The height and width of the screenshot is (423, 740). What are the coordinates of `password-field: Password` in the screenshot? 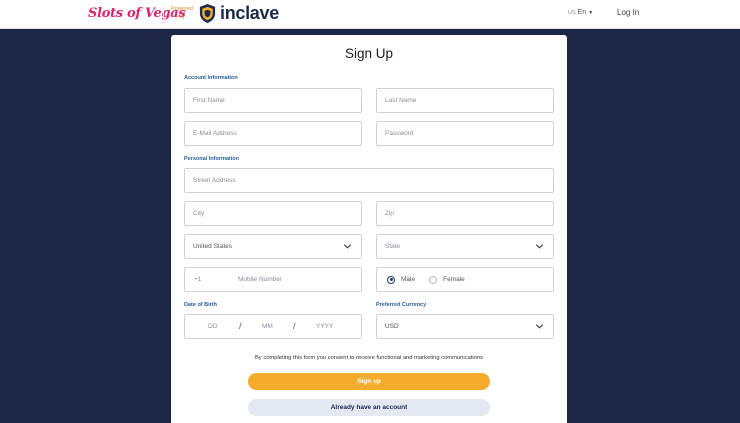 It's located at (465, 133).